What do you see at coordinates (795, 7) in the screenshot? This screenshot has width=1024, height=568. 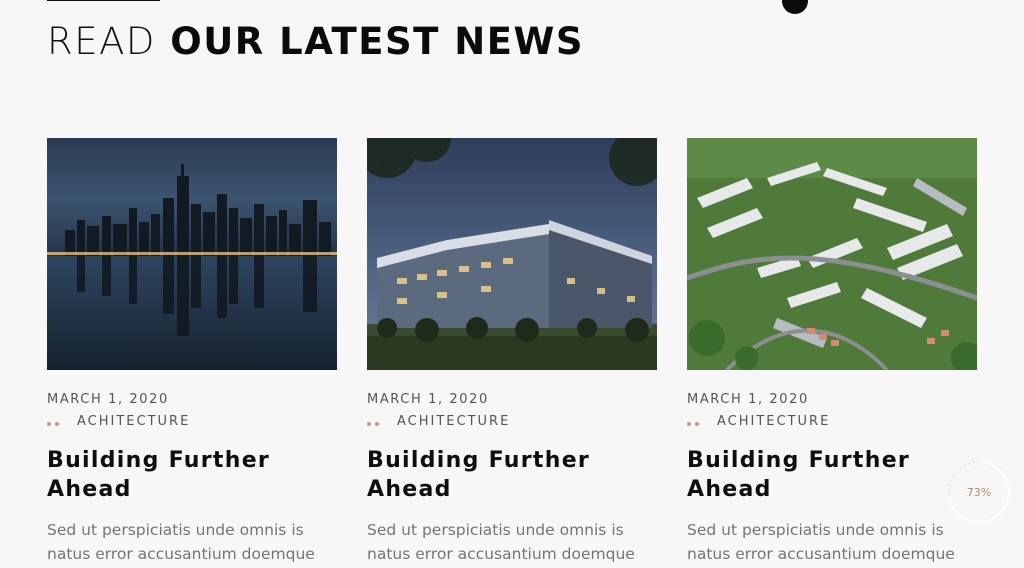 I see `custom-cursor` at bounding box center [795, 7].